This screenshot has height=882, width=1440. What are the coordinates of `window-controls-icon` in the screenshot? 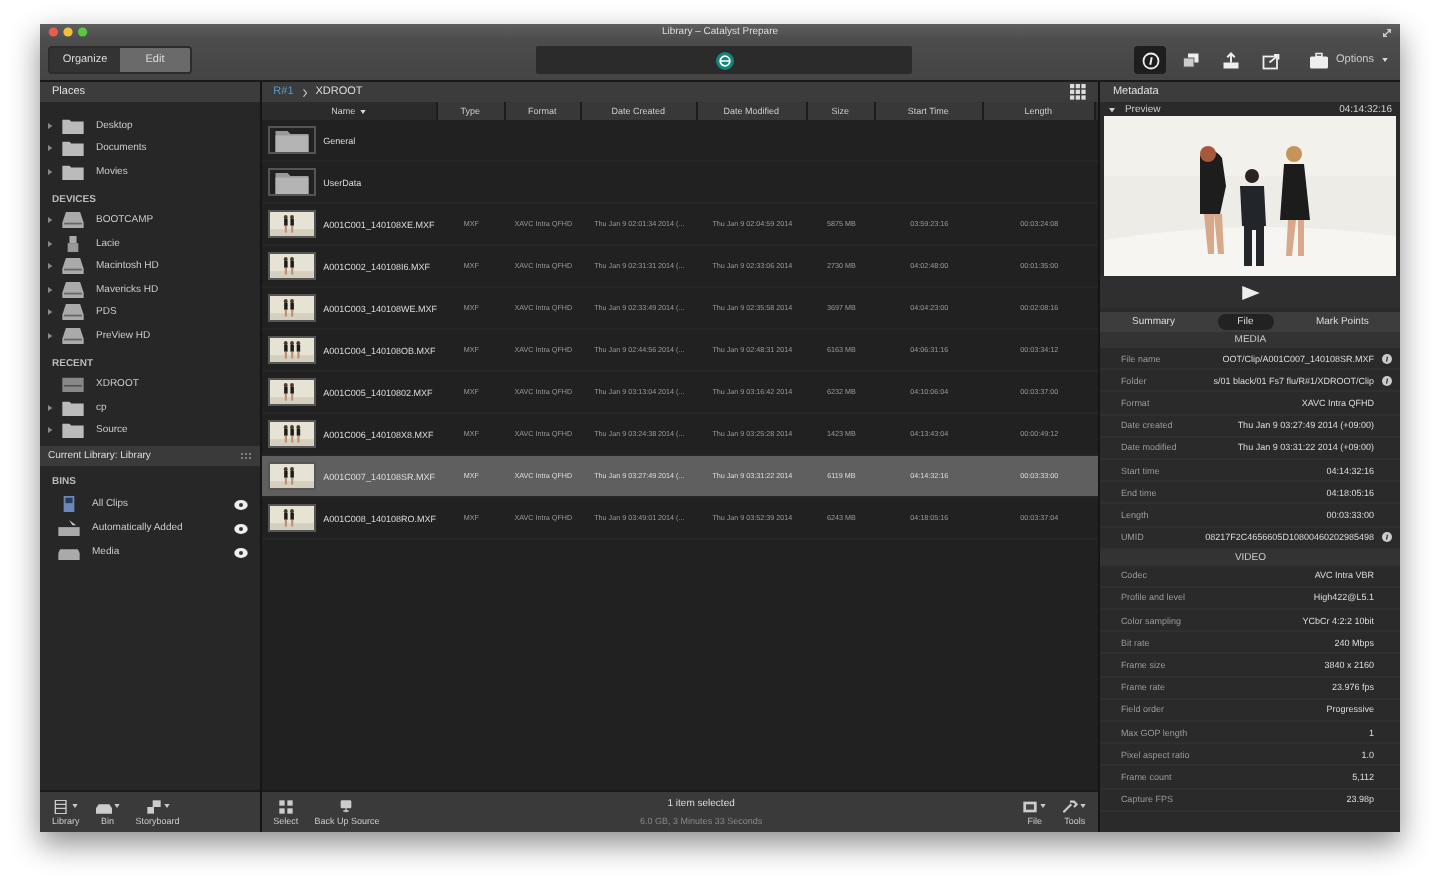 It's located at (68, 32).